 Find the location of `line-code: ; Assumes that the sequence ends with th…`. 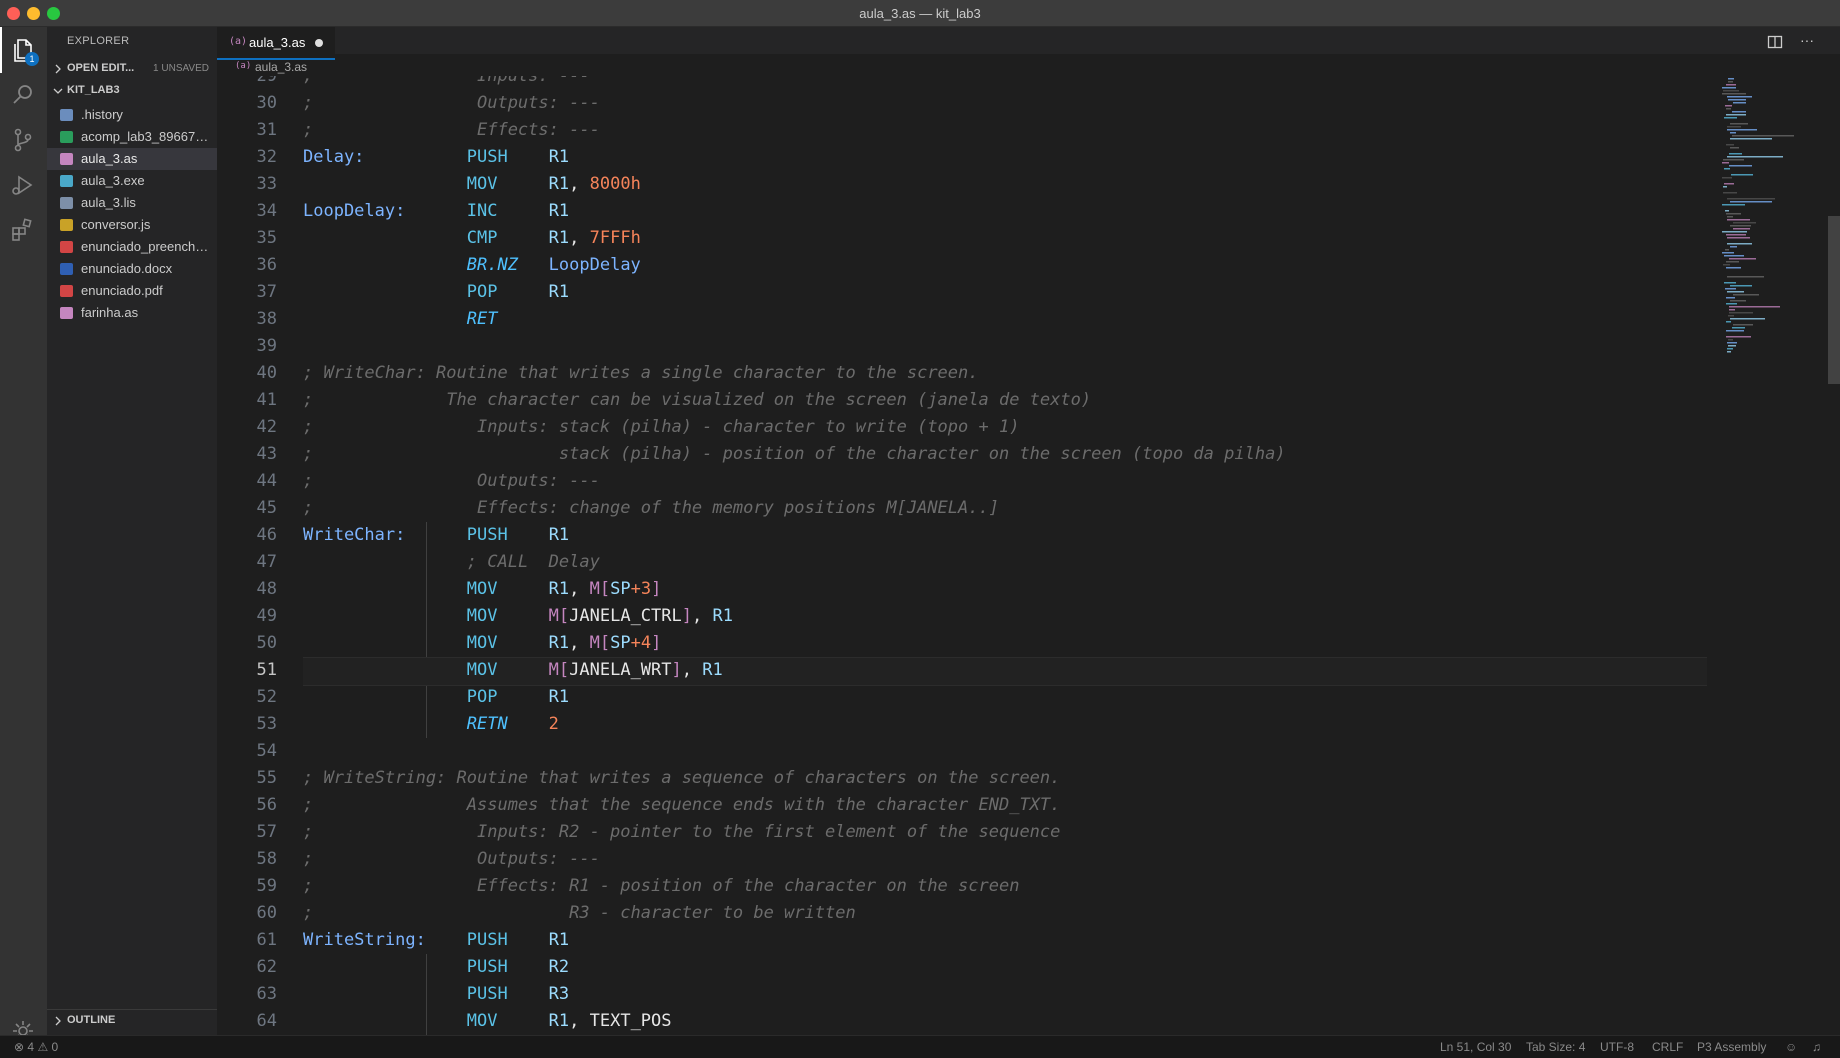

line-code: ; Assumes that the sequence ends with th… is located at coordinates (681, 805).